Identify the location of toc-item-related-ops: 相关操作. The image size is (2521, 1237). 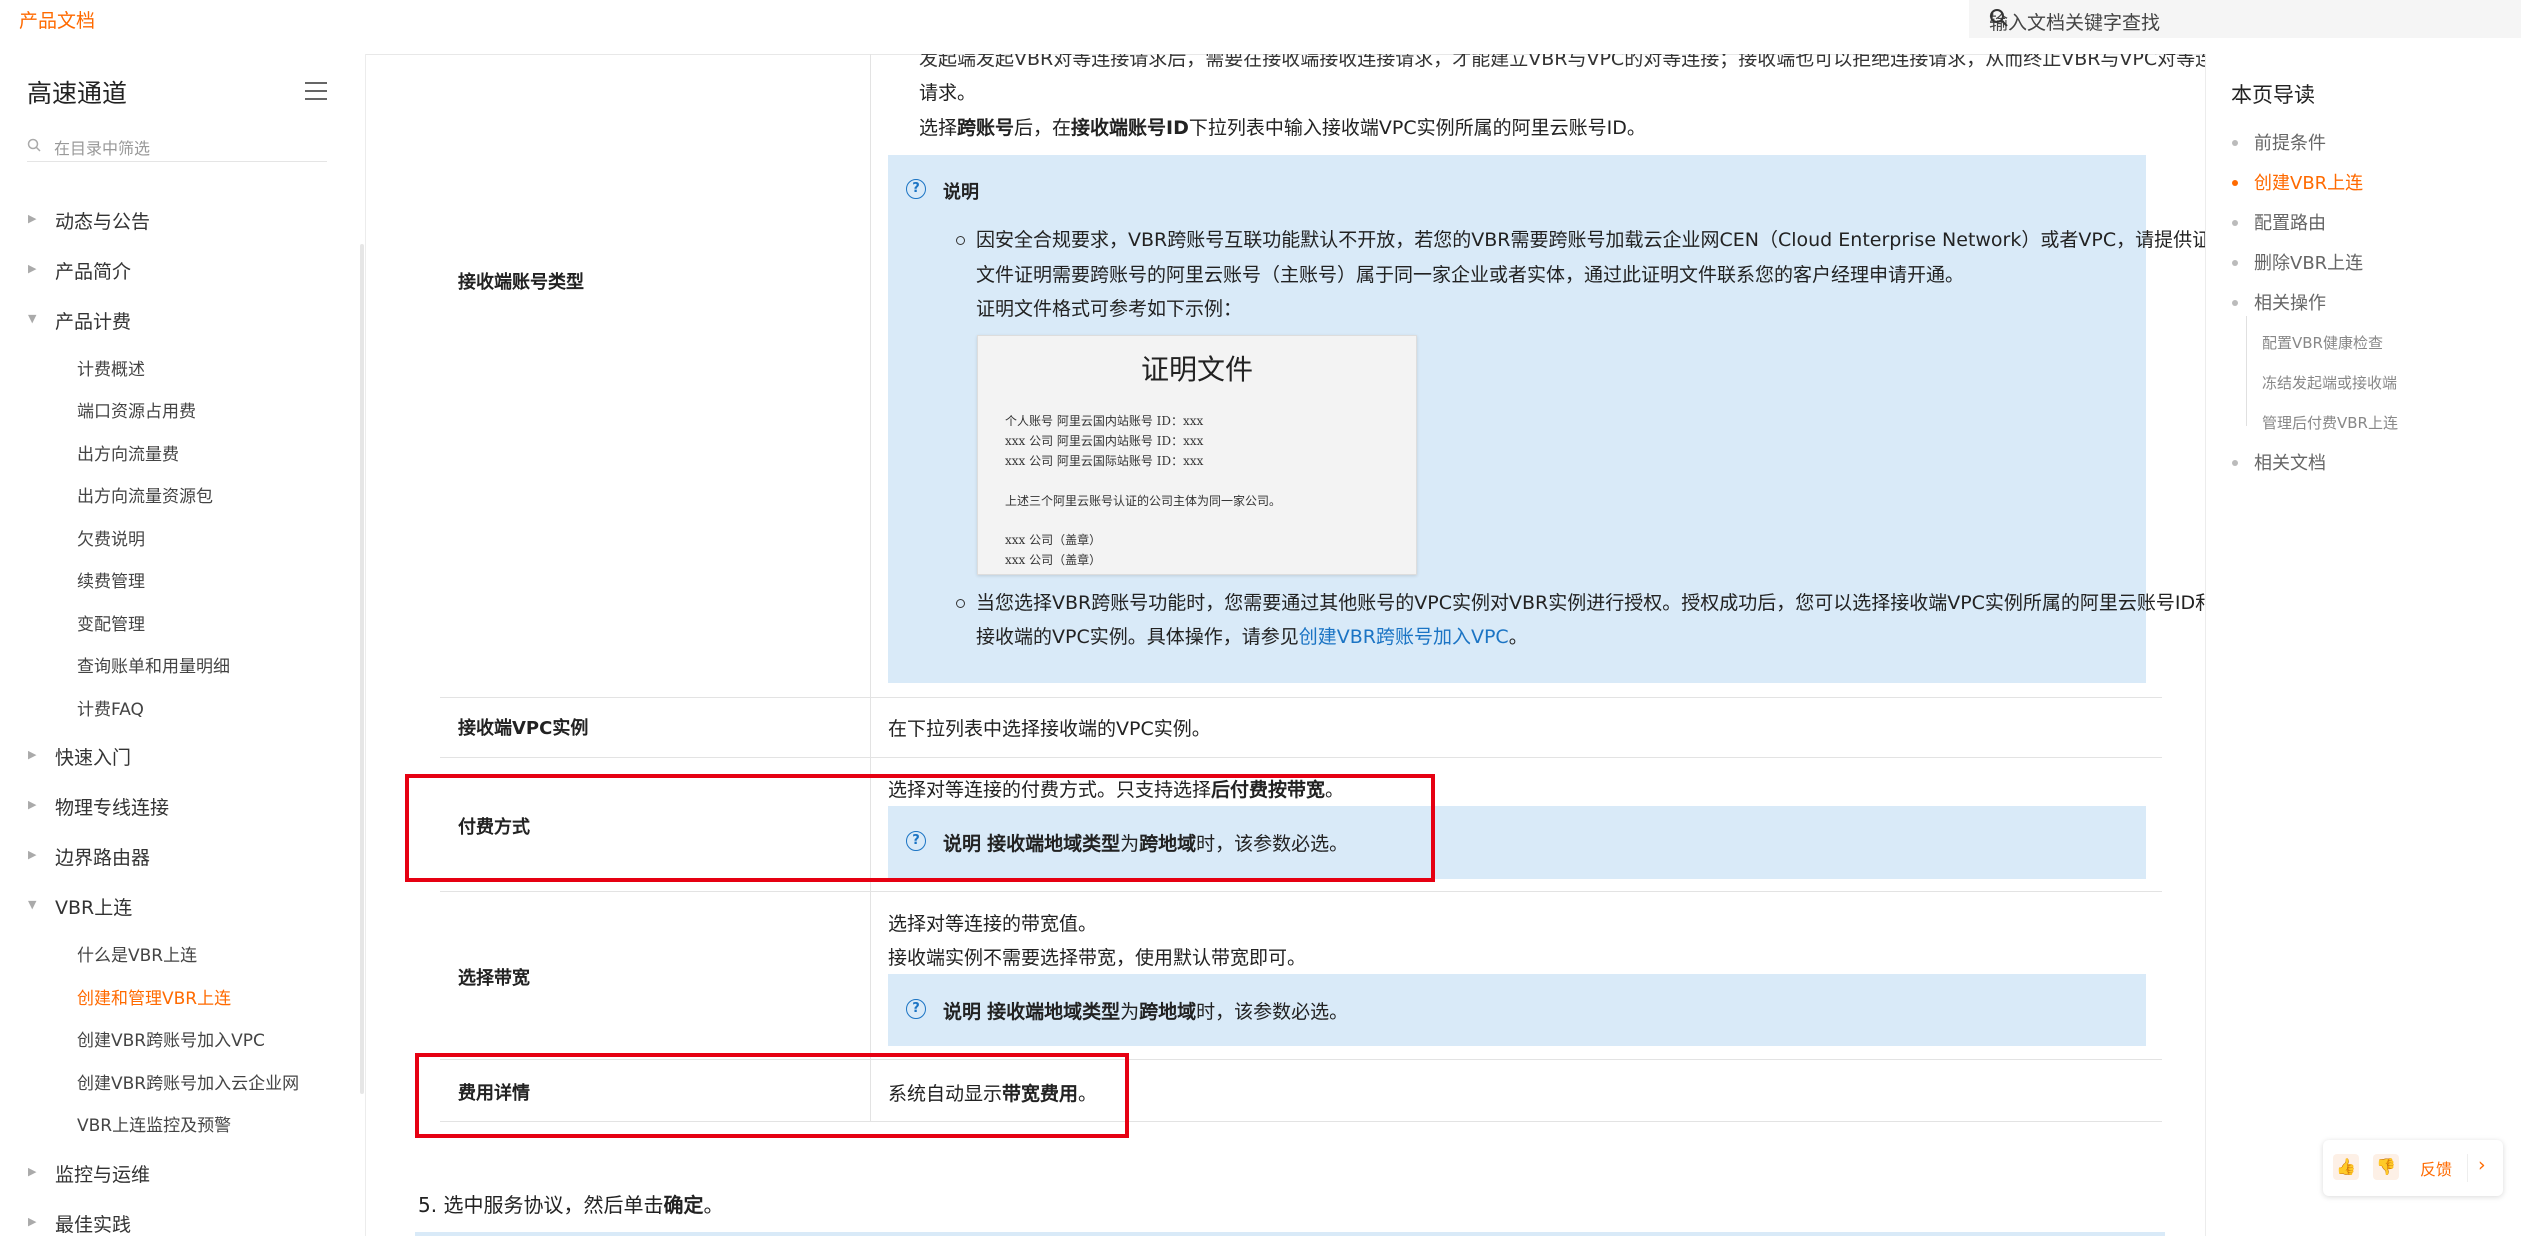
(2290, 302).